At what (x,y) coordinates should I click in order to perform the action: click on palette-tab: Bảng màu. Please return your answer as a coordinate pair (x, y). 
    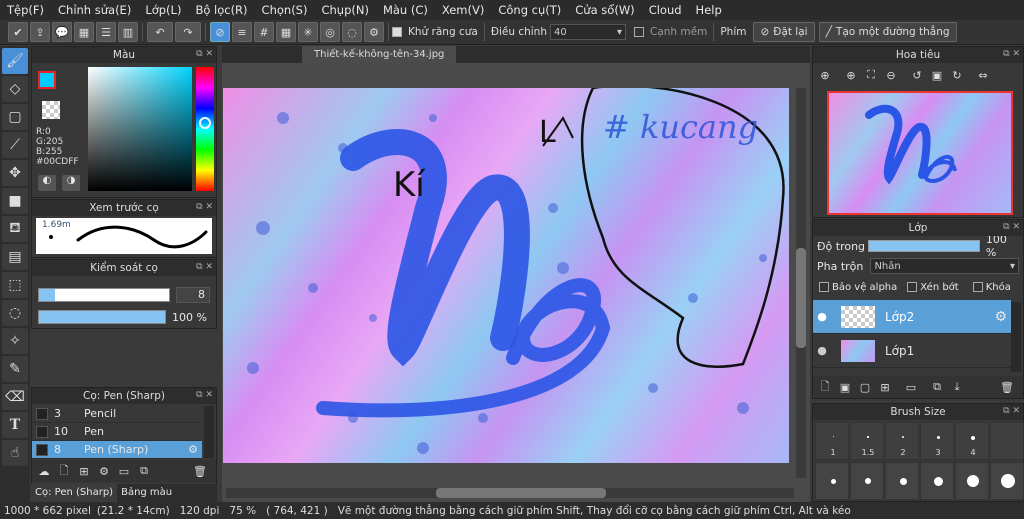
    Looking at the image, I should click on (146, 493).